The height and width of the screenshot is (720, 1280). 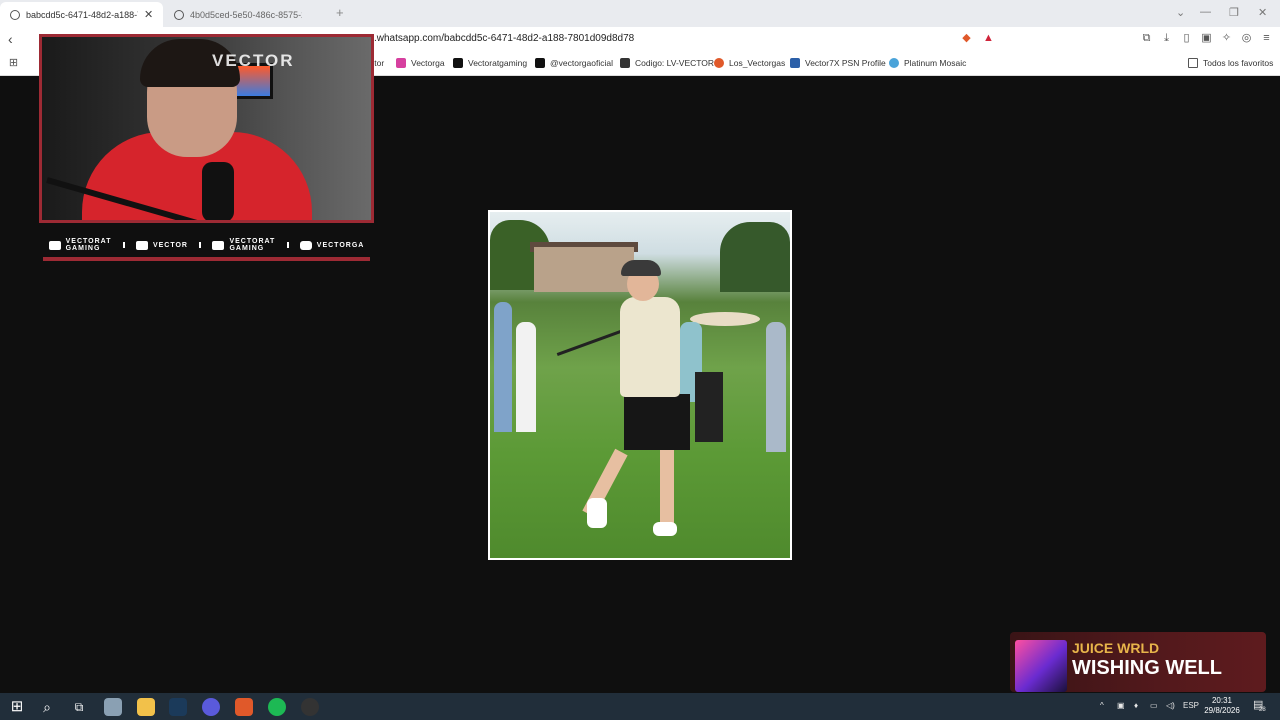 I want to click on extensions-icon: ⧉, so click(x=1146, y=38).